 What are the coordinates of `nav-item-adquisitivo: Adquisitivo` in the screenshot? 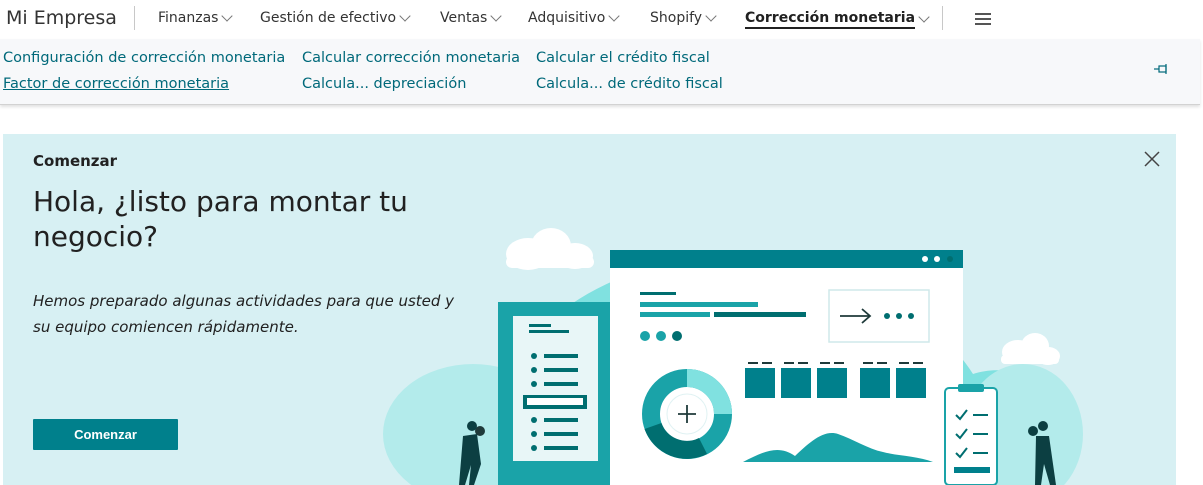 It's located at (574, 17).